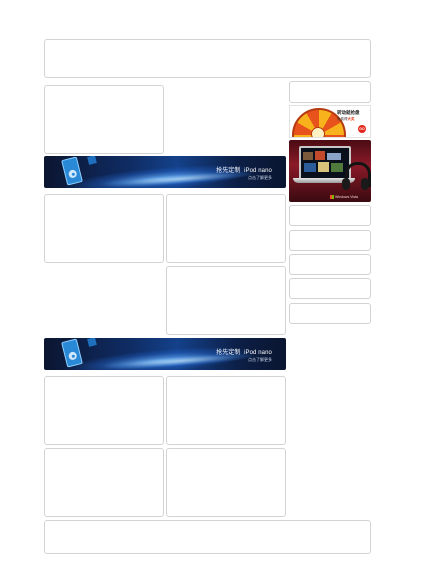 The height and width of the screenshot is (578, 421). I want to click on wheel-hub-icon, so click(318, 132).